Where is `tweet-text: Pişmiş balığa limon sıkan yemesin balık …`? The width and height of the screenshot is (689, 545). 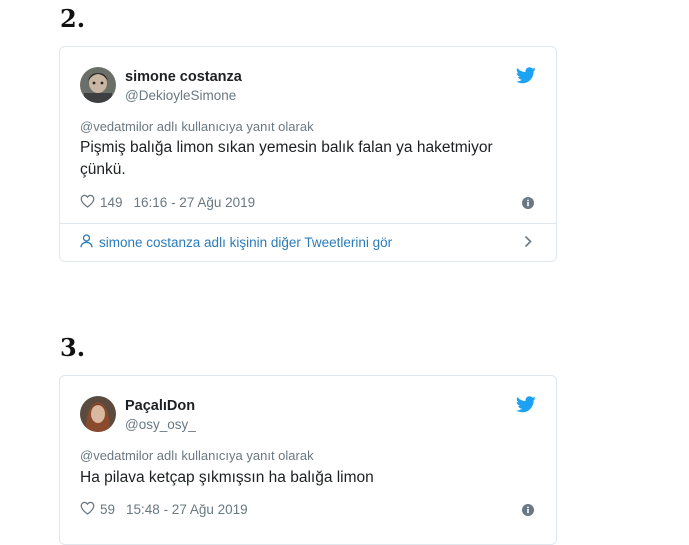
tweet-text: Pişmiş balığa limon sıkan yemesin balık … is located at coordinates (286, 158).